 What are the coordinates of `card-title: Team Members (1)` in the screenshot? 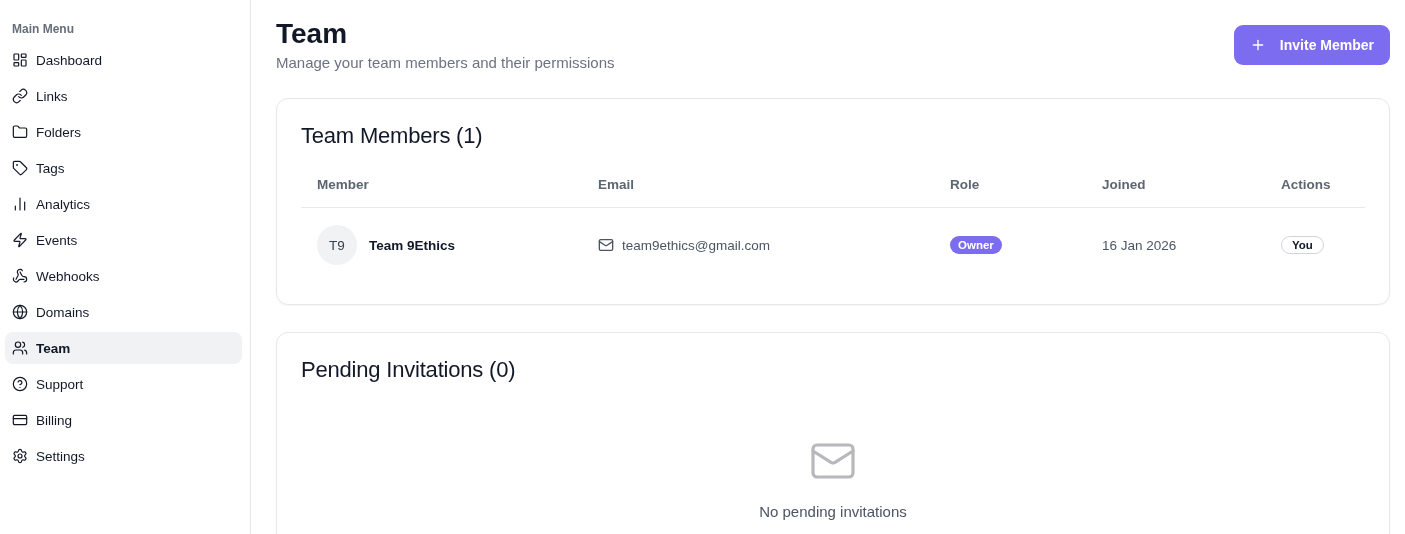 It's located at (392, 136).